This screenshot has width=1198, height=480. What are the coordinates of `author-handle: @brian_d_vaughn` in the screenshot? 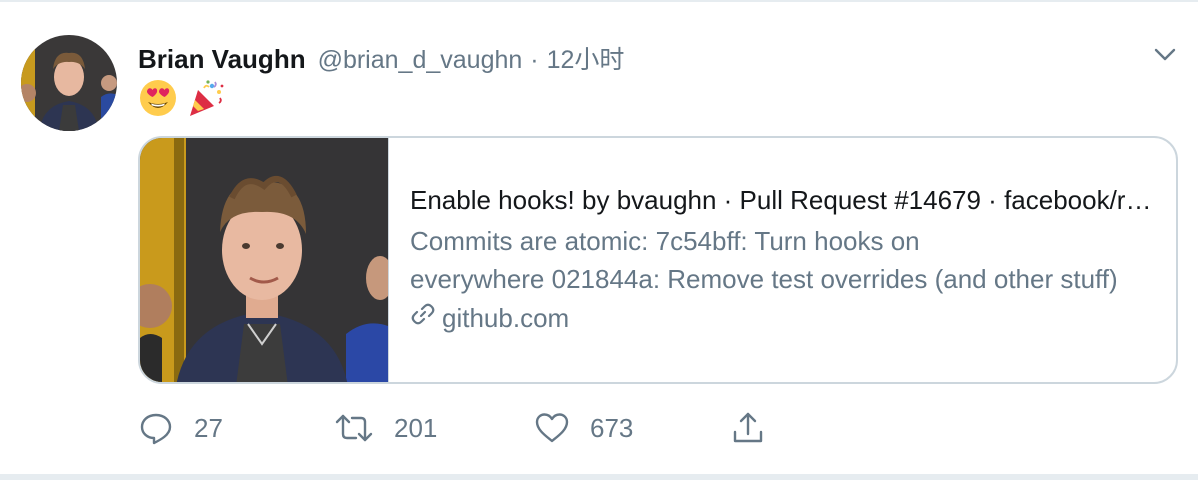 It's located at (420, 60).